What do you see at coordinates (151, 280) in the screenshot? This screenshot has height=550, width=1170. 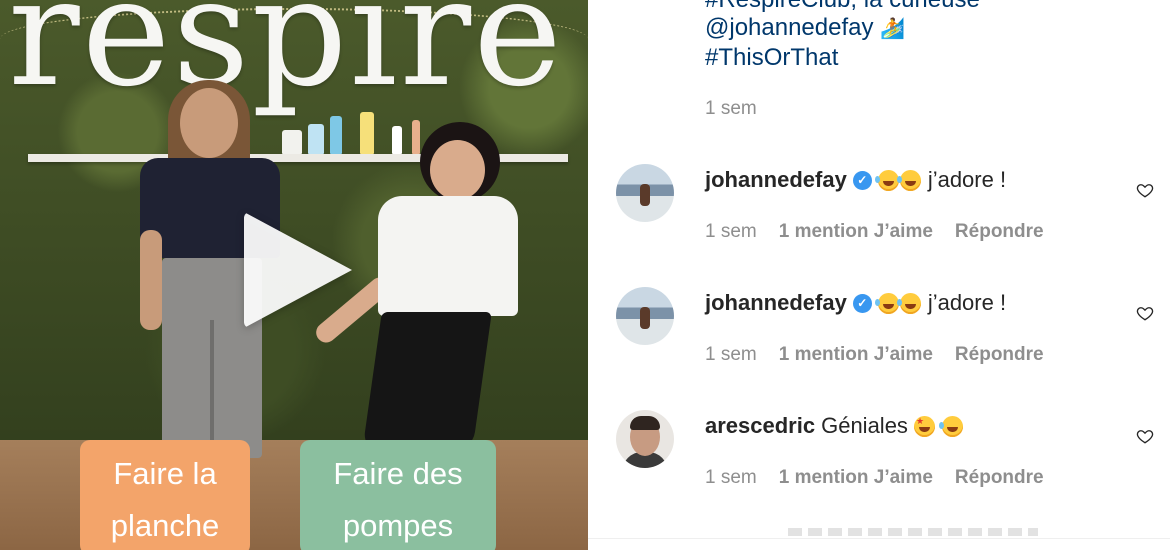 I see `woman-left-arm` at bounding box center [151, 280].